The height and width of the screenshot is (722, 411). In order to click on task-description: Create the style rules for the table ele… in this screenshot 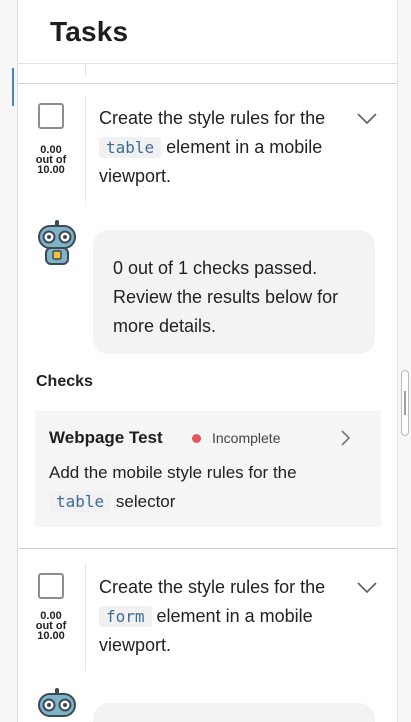, I will do `click(217, 147)`.